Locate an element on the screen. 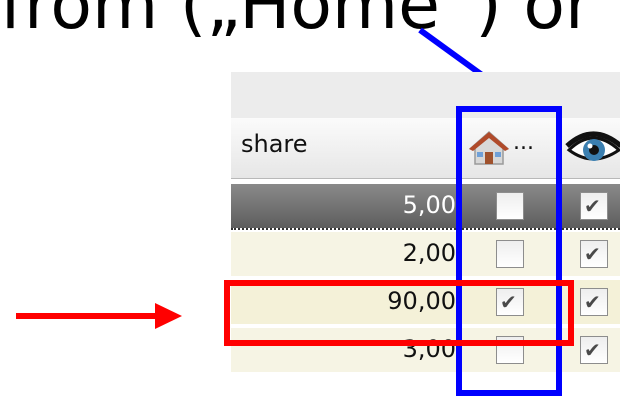  share-value: 2,00 is located at coordinates (429, 253).